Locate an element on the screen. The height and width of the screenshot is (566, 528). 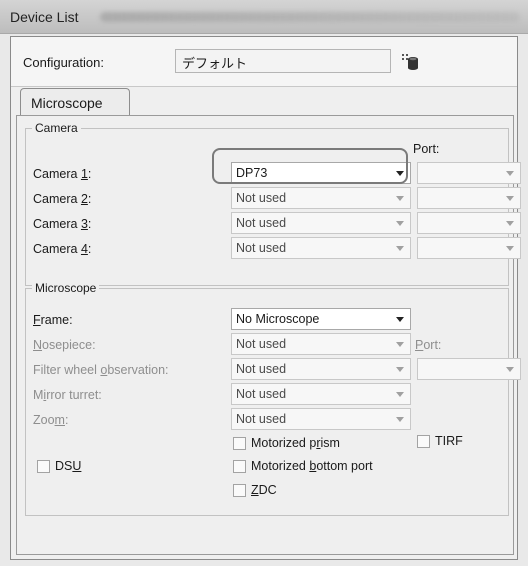
camera-1-label: Camera 1: is located at coordinates (62, 174).